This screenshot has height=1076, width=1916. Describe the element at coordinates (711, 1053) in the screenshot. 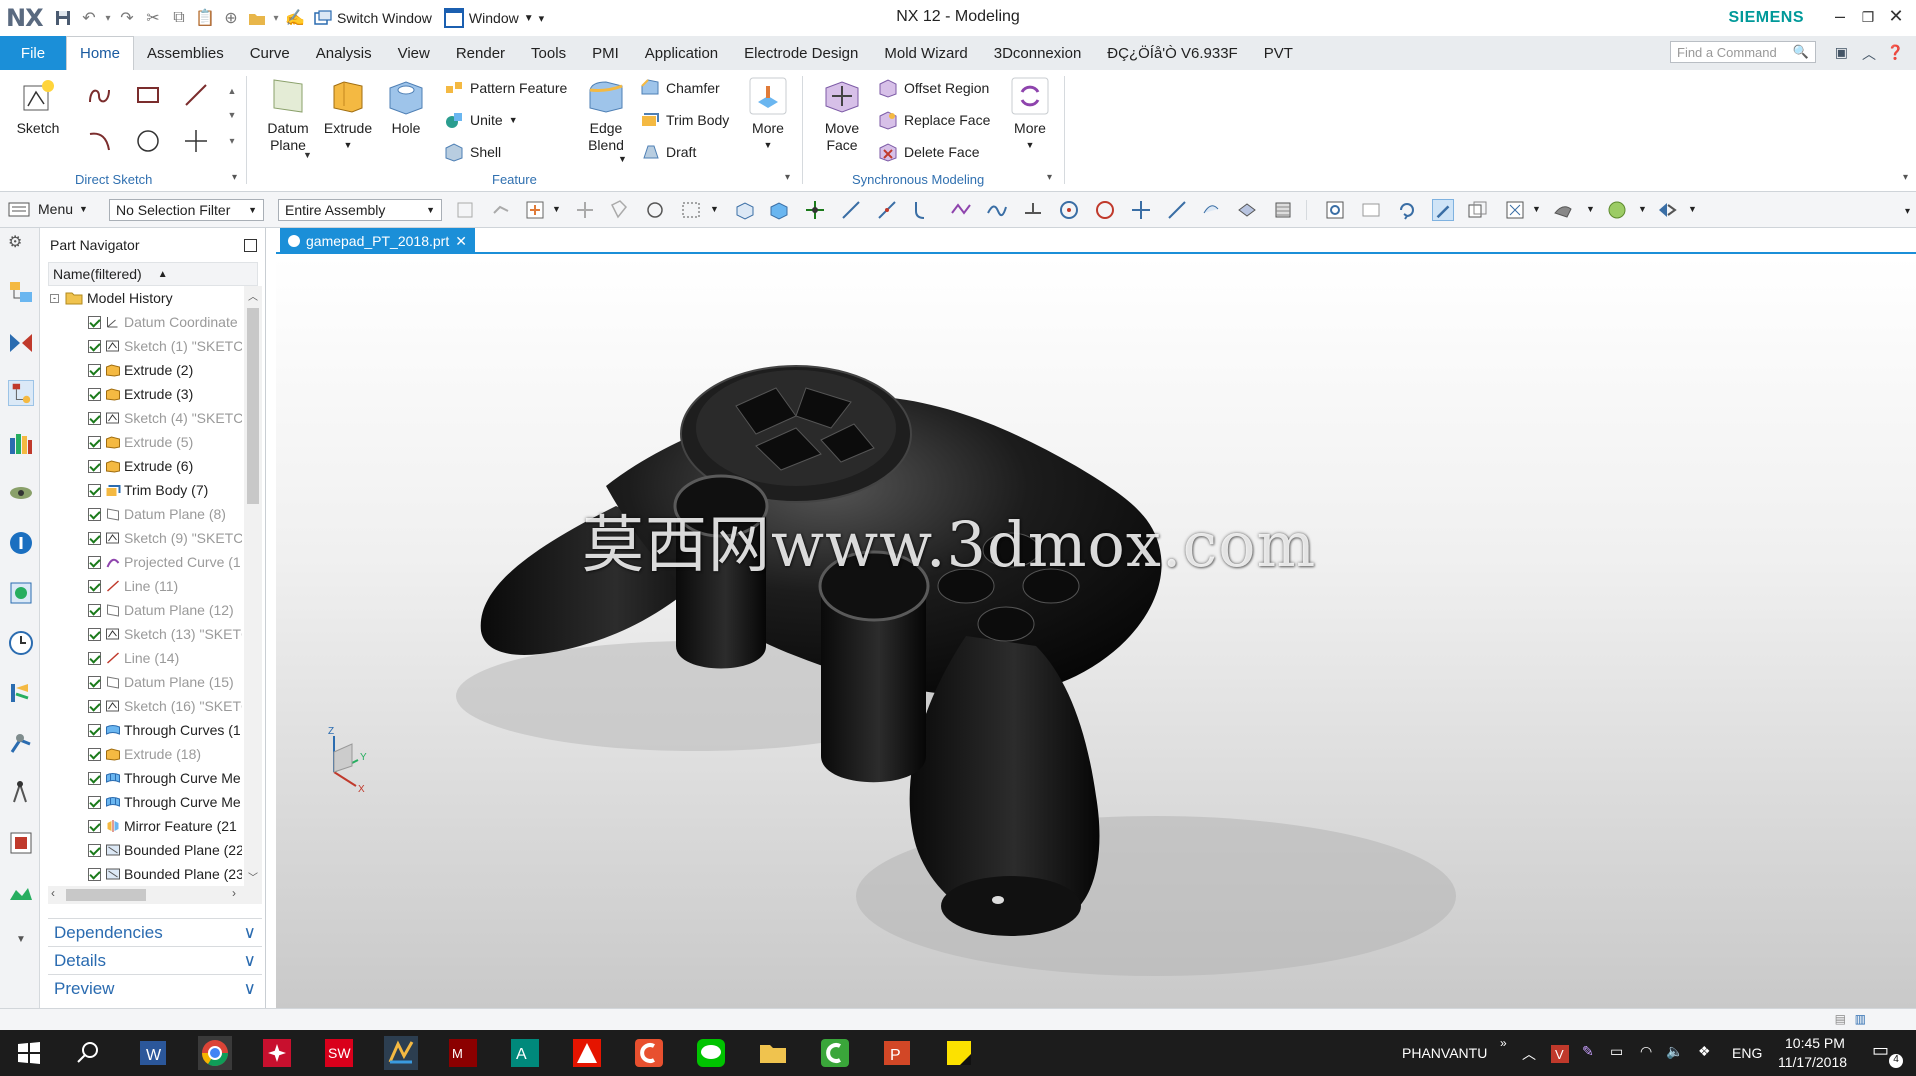

I see `line-app-icon` at that location.